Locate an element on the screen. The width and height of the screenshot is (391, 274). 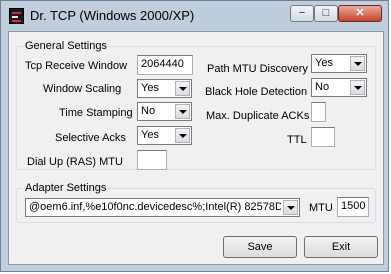
window-scaling-select: Yes is located at coordinates (164, 88).